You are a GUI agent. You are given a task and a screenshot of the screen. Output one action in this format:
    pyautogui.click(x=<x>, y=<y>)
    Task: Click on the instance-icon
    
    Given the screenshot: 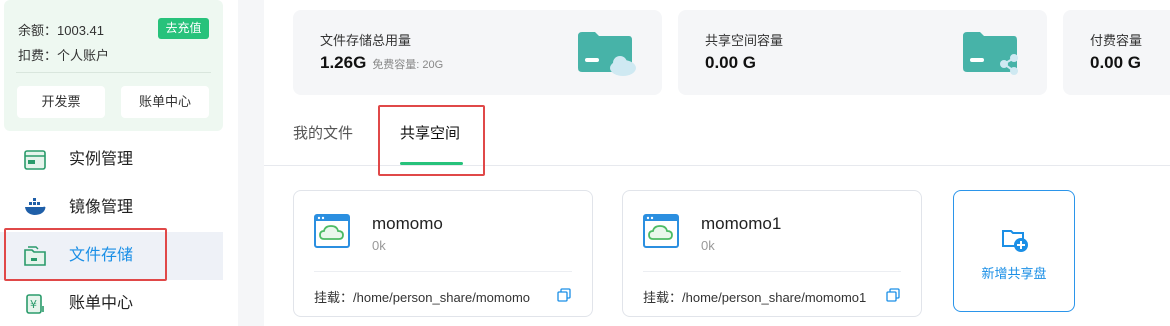 What is the action you would take?
    pyautogui.click(x=35, y=160)
    